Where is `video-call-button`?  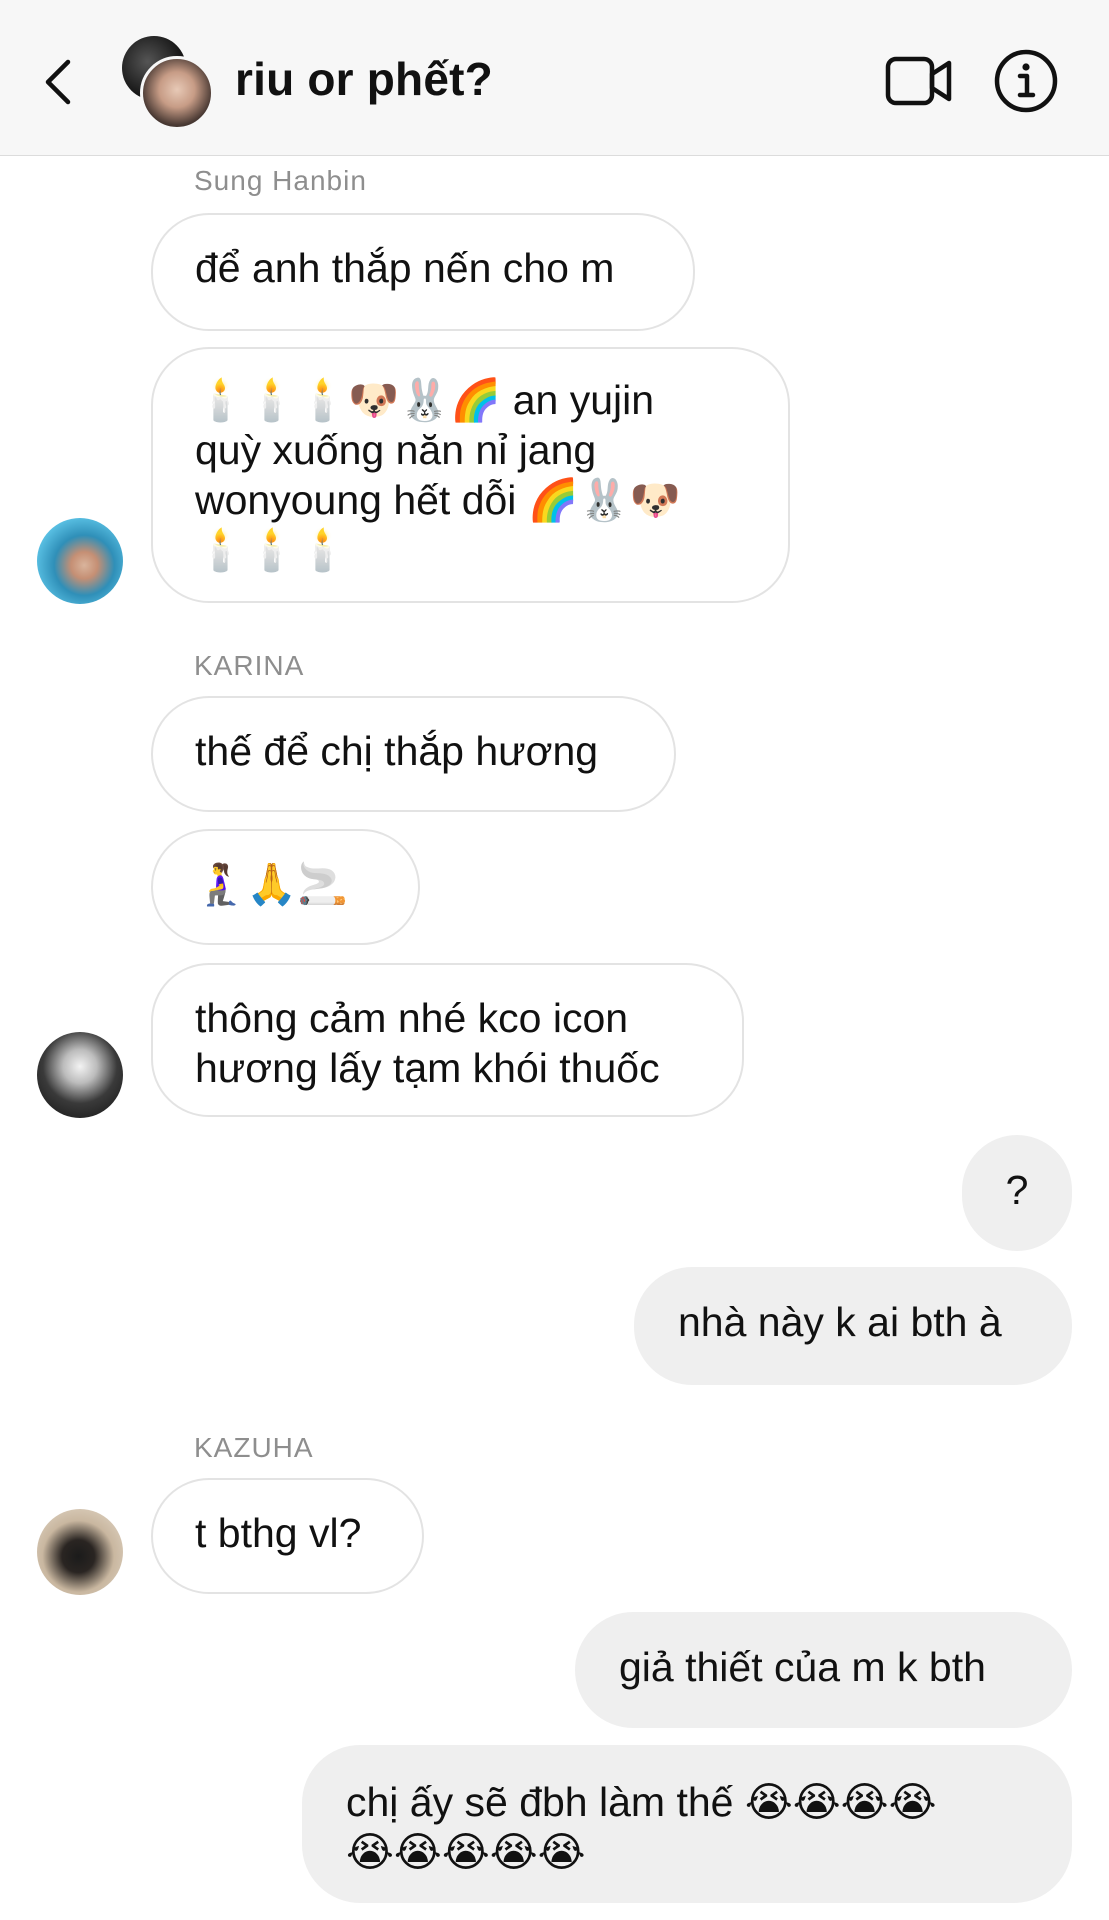 video-call-button is located at coordinates (919, 81).